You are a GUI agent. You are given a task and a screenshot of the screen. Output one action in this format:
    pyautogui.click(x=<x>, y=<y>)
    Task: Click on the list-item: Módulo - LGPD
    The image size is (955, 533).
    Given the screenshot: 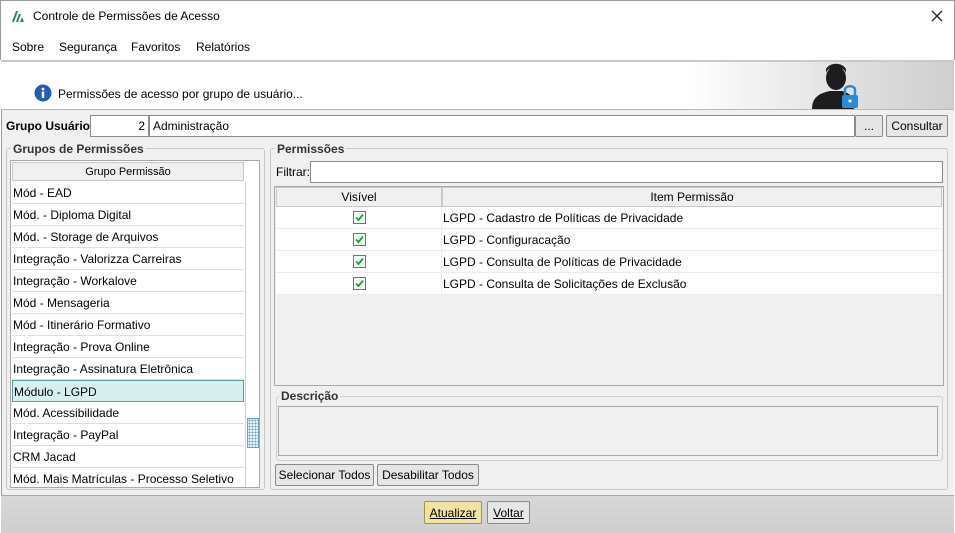 What is the action you would take?
    pyautogui.click(x=128, y=391)
    